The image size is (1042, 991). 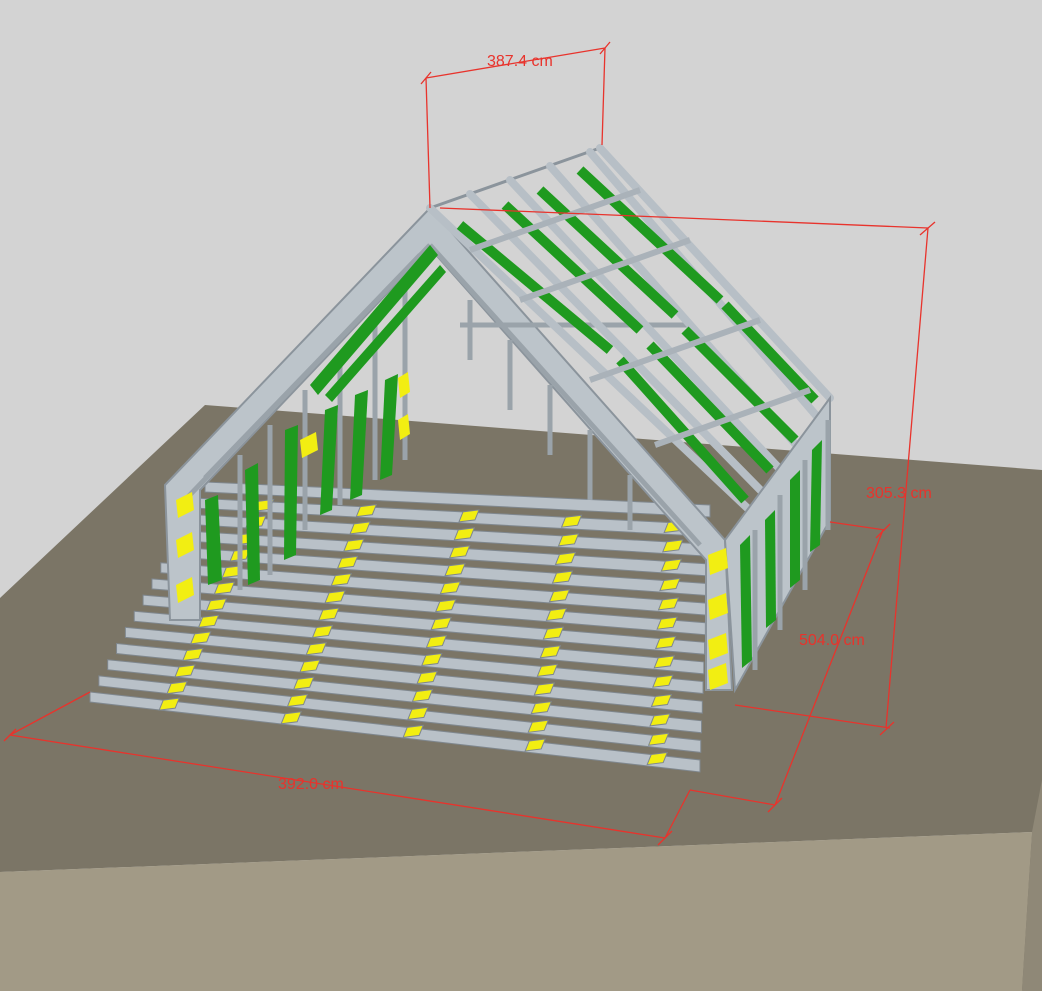 What do you see at coordinates (520, 61) in the screenshot?
I see `ridge-length-label: 387.4 cm` at bounding box center [520, 61].